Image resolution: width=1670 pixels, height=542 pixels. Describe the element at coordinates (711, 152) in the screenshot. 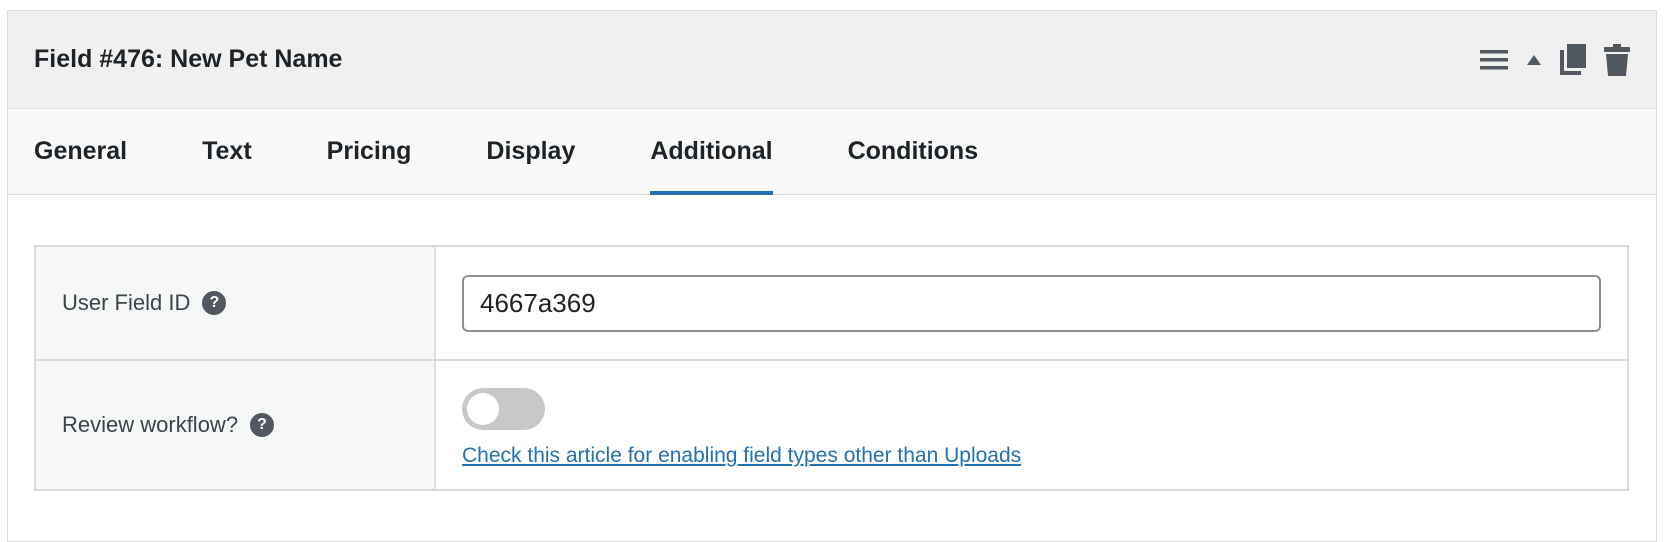

I see `tab-additional: Additional` at that location.